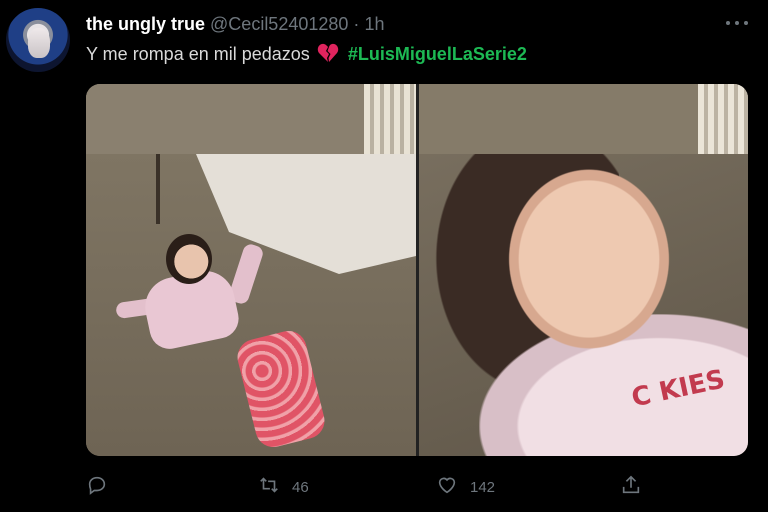 The height and width of the screenshot is (512, 768). What do you see at coordinates (279, 24) in the screenshot?
I see `user-handle: @Cecil52401280` at bounding box center [279, 24].